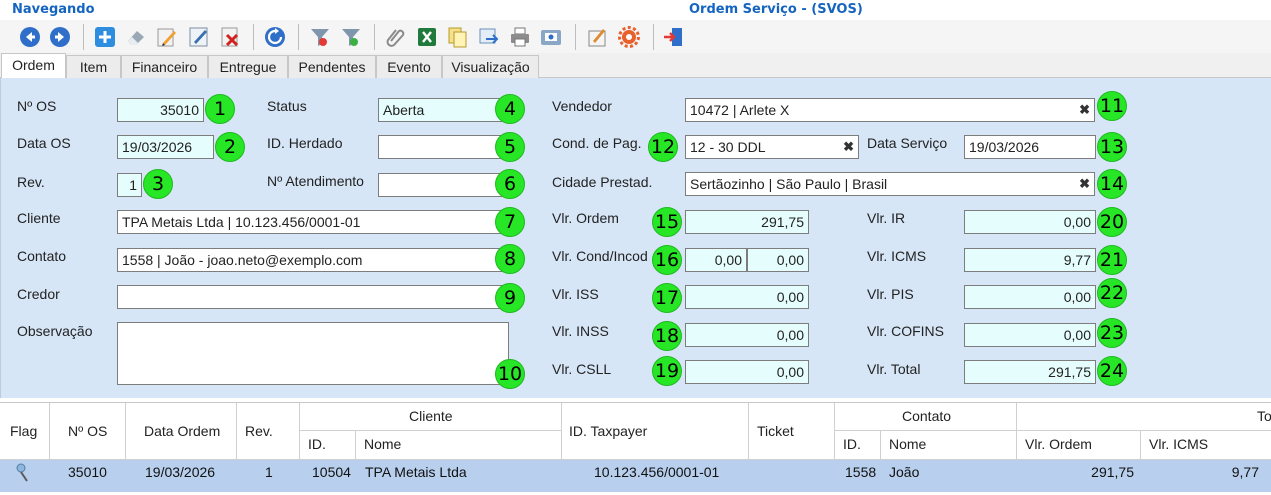  What do you see at coordinates (458, 37) in the screenshot?
I see `copy-icon` at bounding box center [458, 37].